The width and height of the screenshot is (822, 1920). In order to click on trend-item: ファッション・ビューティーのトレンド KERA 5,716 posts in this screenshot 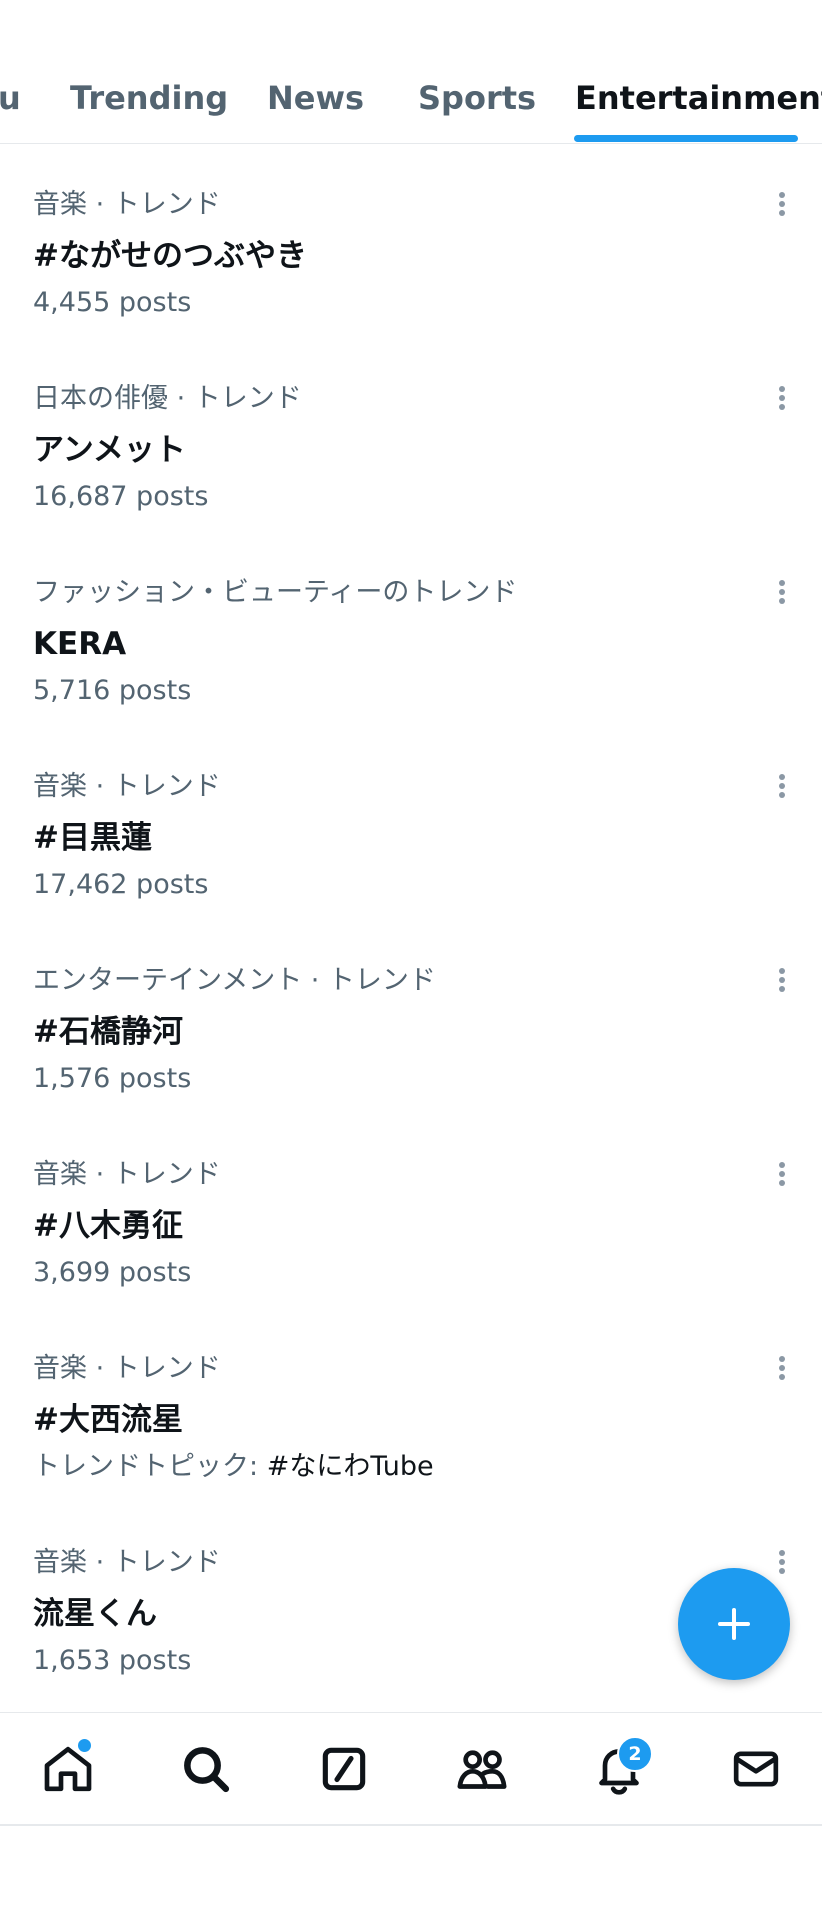, I will do `click(411, 647)`.